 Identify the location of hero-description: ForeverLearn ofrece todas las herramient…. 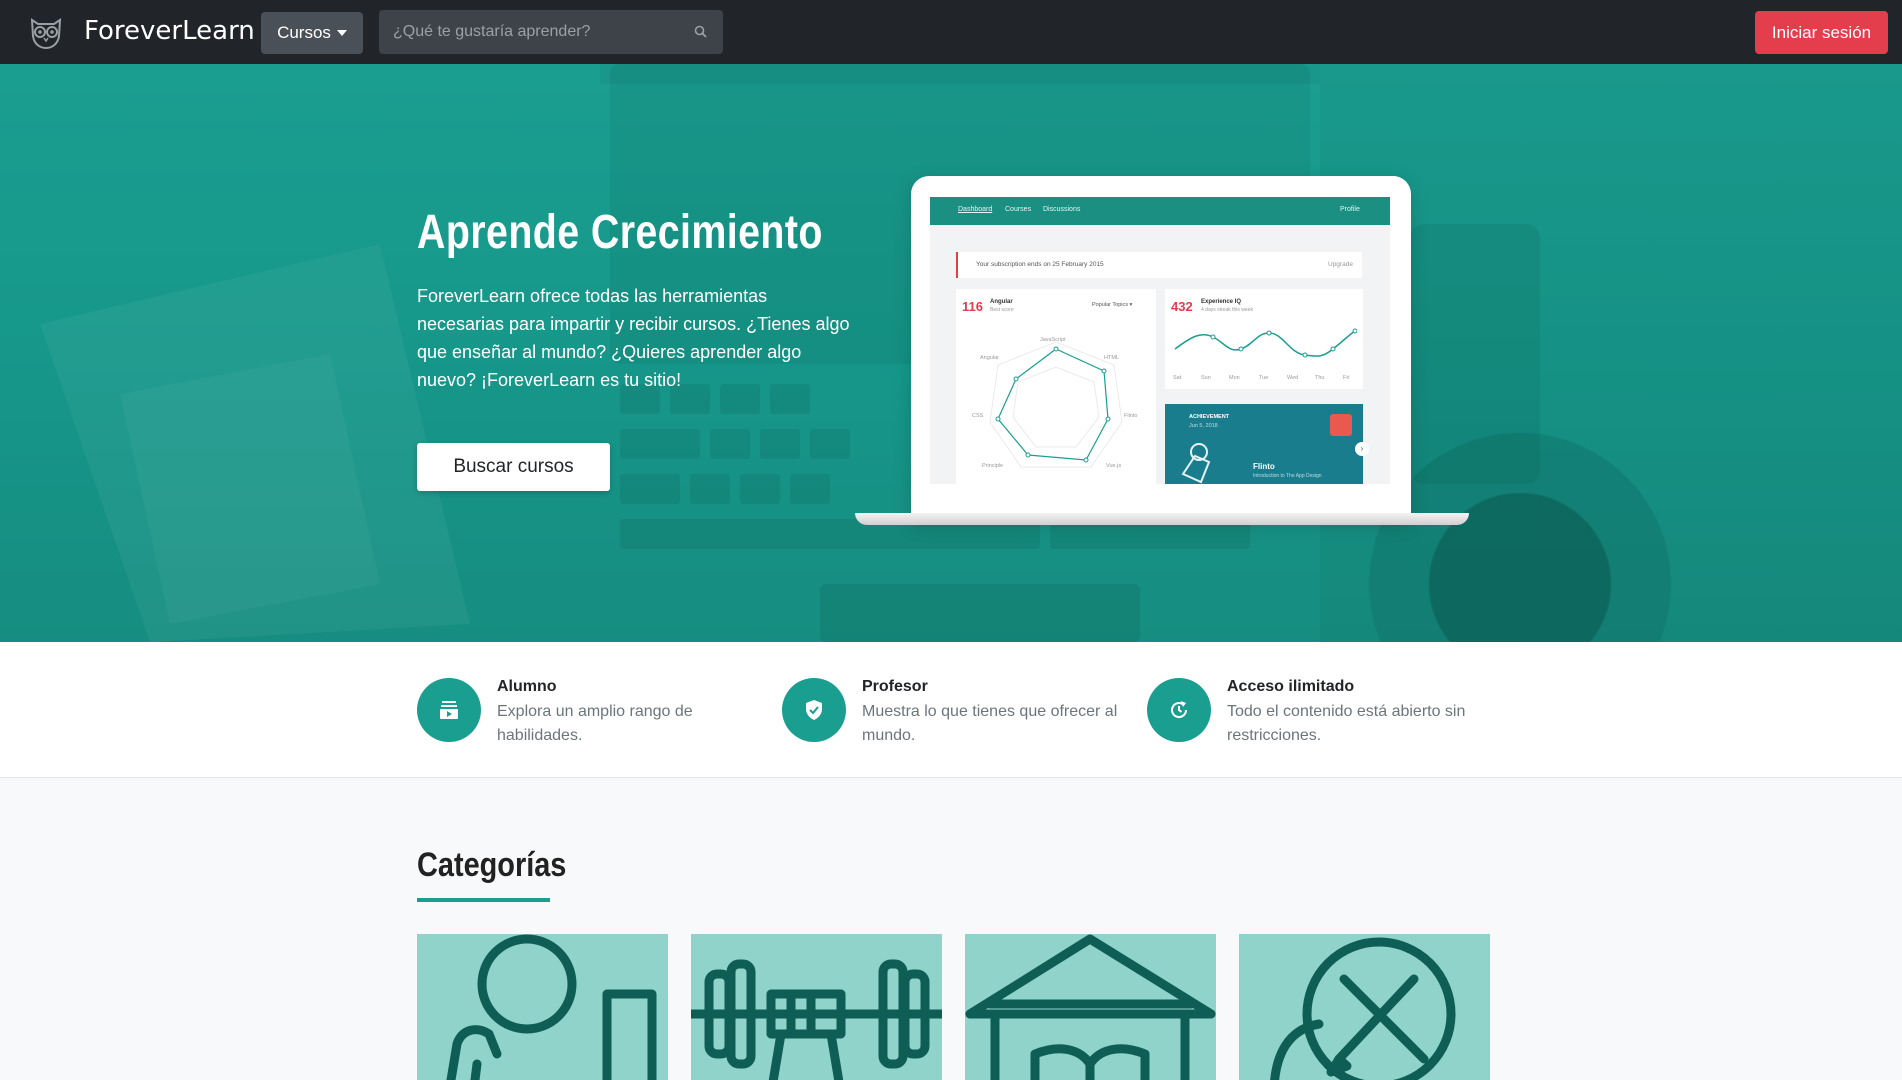
(633, 338).